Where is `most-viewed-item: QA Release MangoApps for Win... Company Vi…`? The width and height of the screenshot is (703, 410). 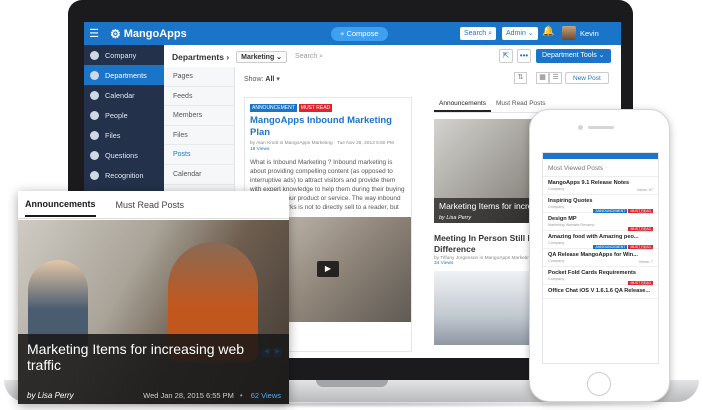 most-viewed-item: QA Release MangoApps for Win... Company Vi… is located at coordinates (600, 258).